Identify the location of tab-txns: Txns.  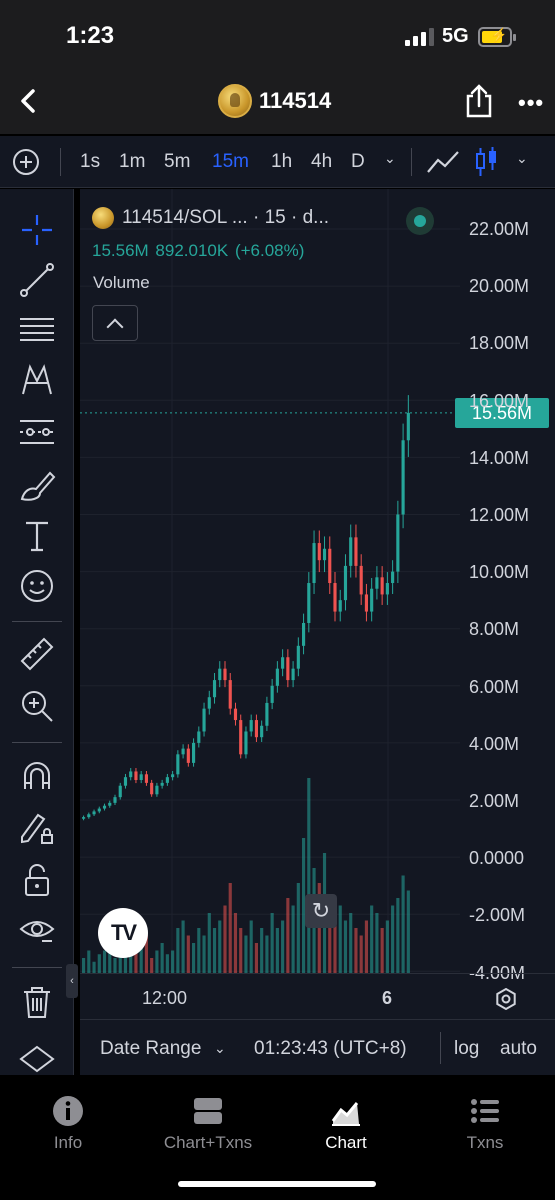
(485, 1124).